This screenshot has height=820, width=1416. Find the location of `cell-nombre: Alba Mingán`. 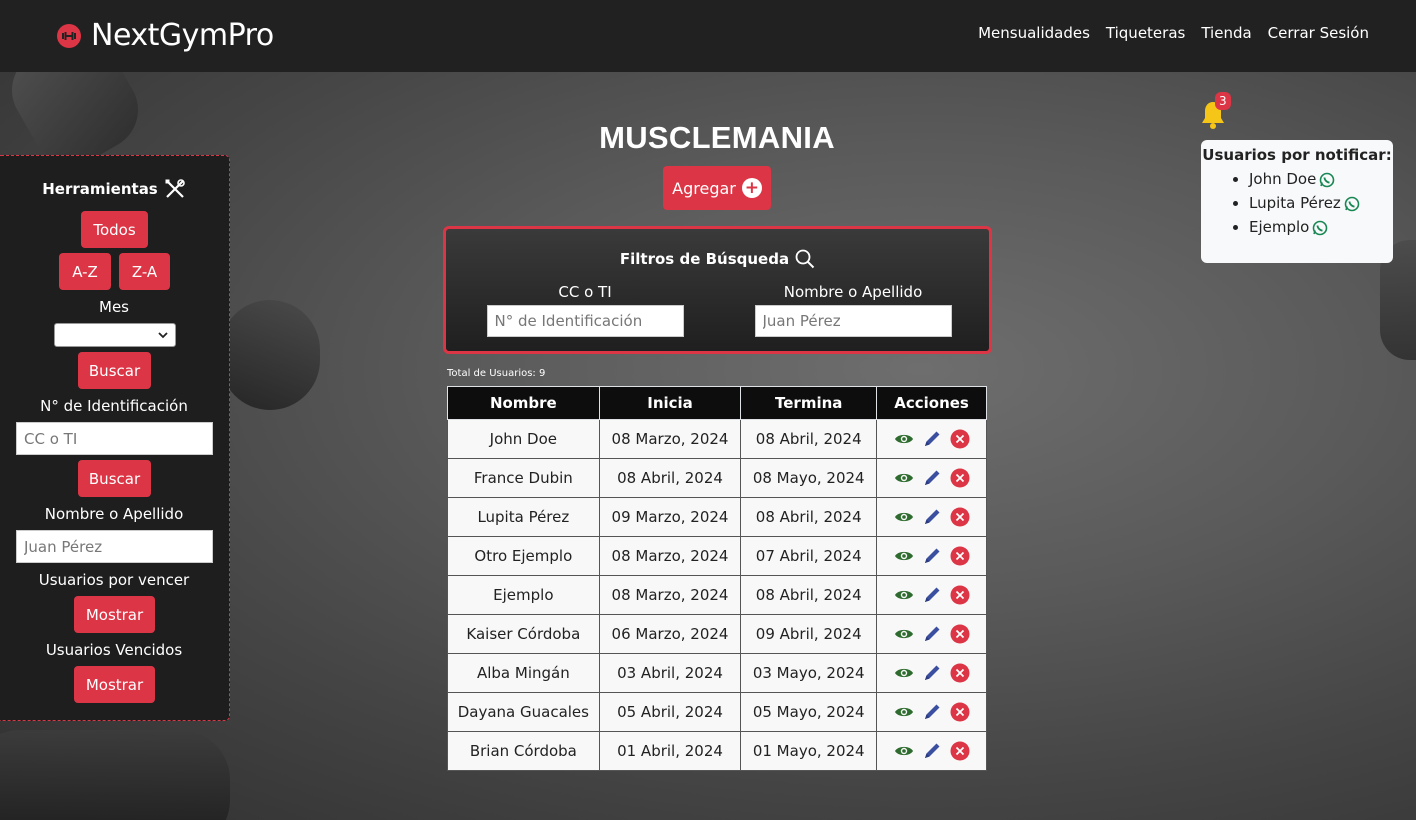

cell-nombre: Alba Mingán is located at coordinates (523, 673).